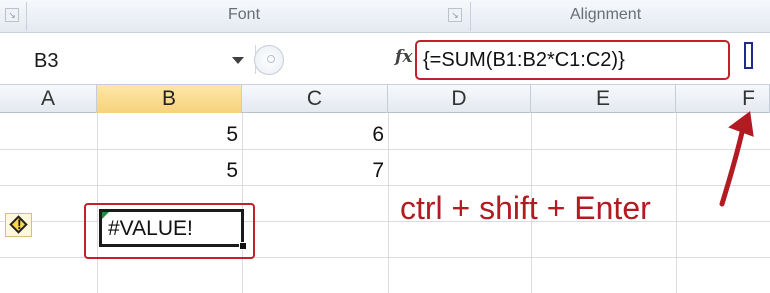 This screenshot has width=770, height=293. Describe the element at coordinates (455, 15) in the screenshot. I see `font-dialog-launcher-icon: ↘` at that location.